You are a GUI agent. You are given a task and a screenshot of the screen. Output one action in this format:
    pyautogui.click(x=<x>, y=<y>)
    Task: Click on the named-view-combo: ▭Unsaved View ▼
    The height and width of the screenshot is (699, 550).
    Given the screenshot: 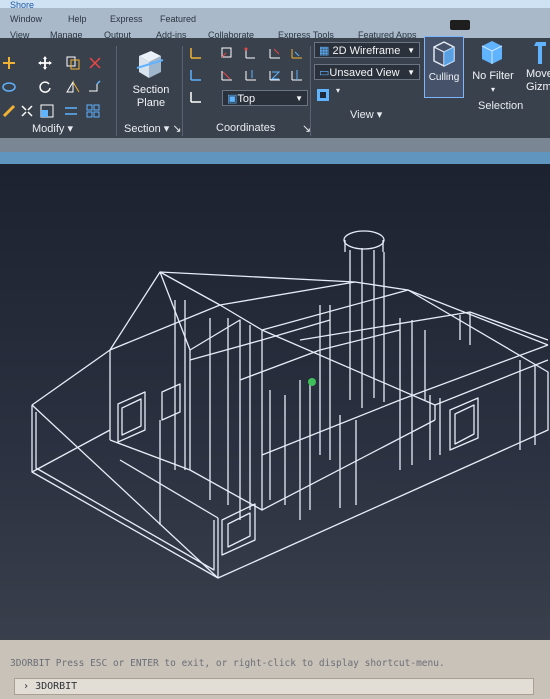 What is the action you would take?
    pyautogui.click(x=367, y=72)
    